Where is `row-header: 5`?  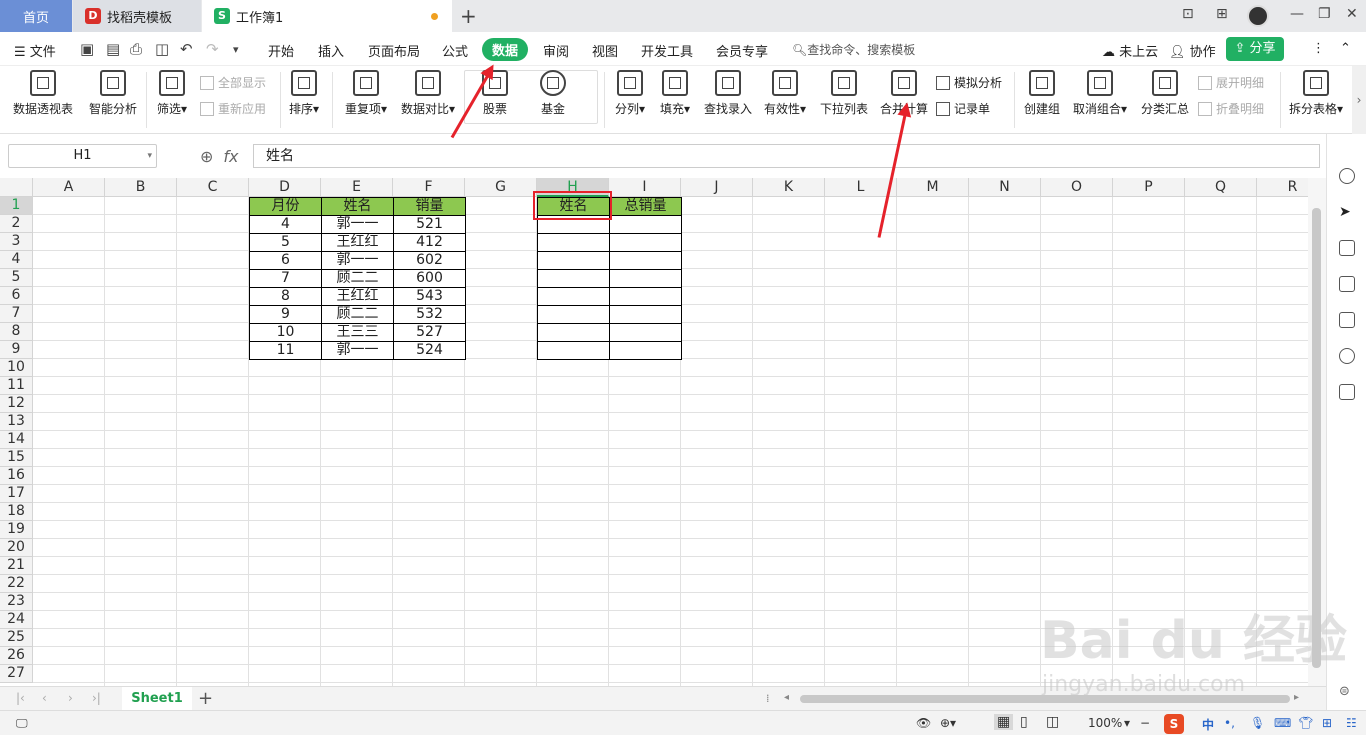 row-header: 5 is located at coordinates (16, 278).